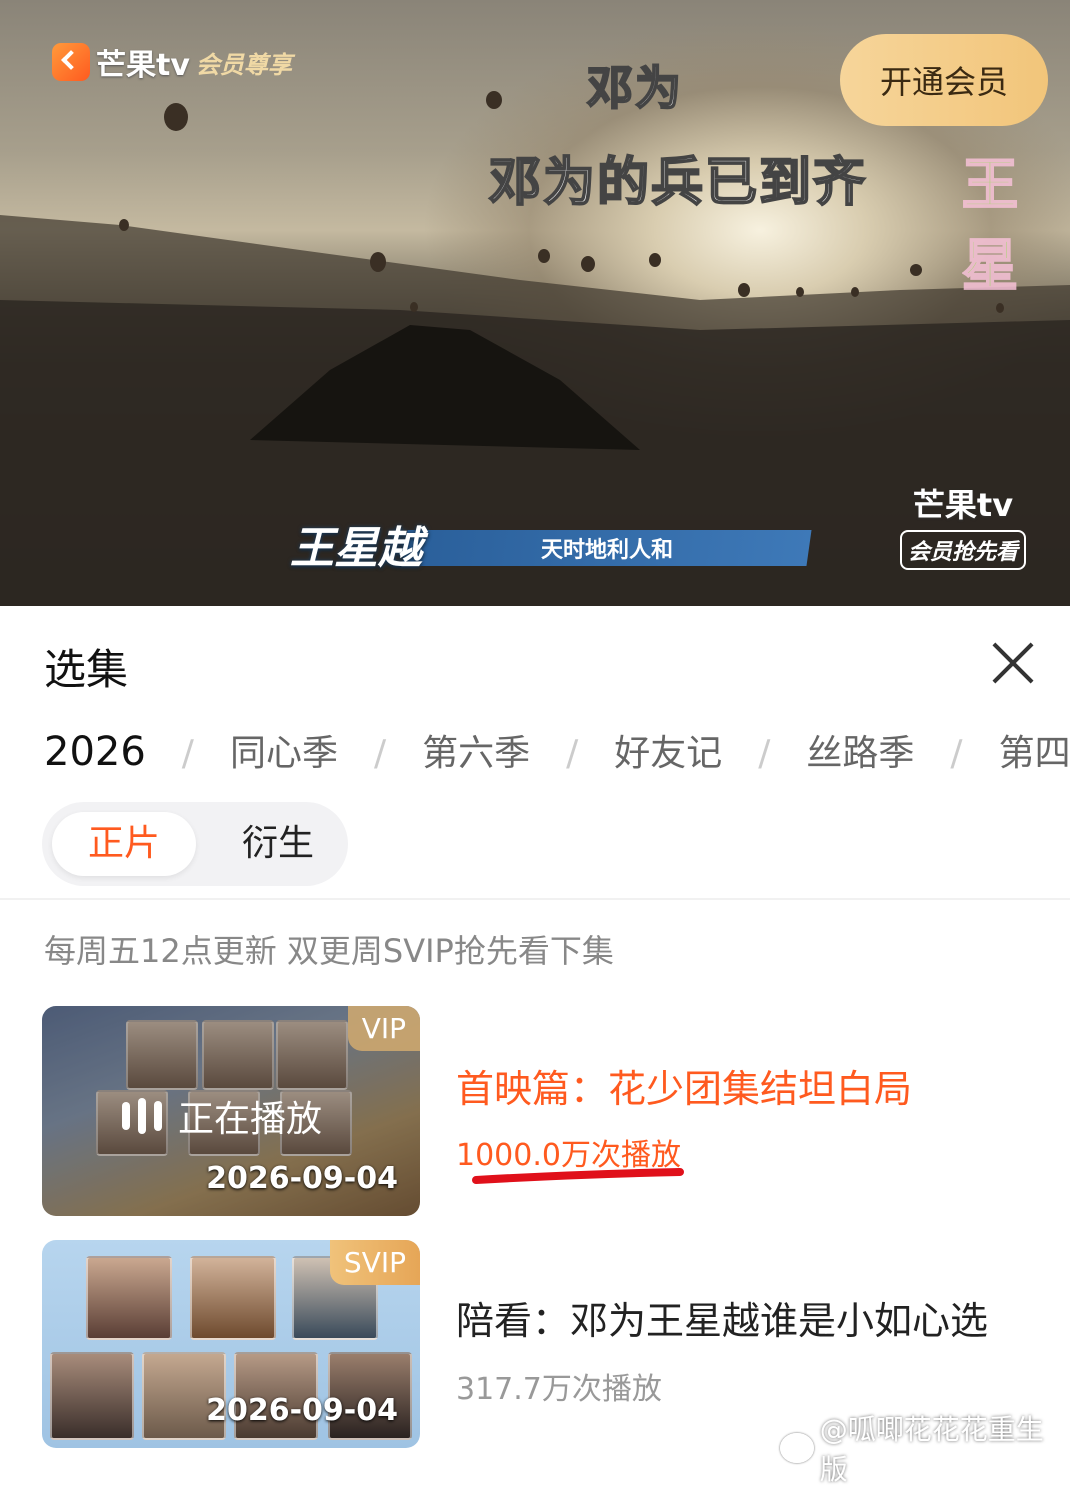 This screenshot has width=1070, height=1488. I want to click on watermark-text: @呱唧花花花重生版, so click(931, 1449).